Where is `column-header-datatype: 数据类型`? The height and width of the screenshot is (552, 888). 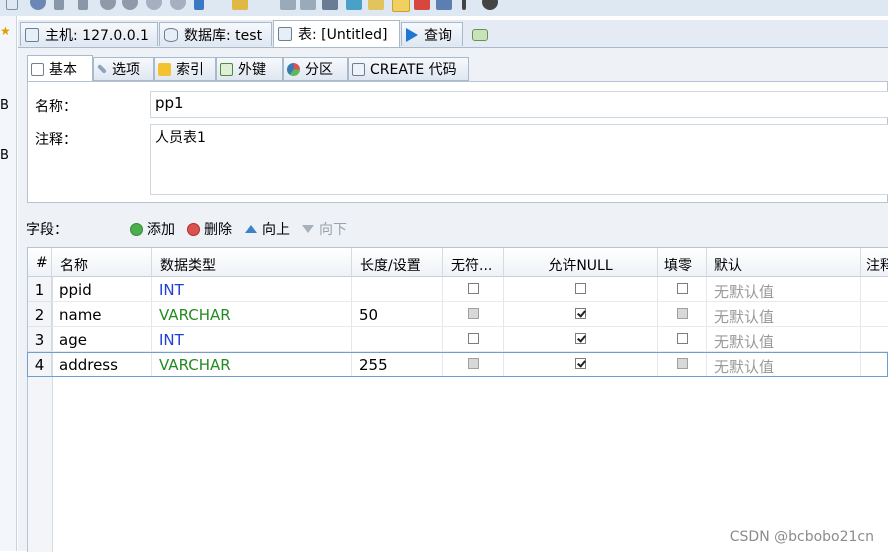 column-header-datatype: 数据类型 is located at coordinates (252, 262).